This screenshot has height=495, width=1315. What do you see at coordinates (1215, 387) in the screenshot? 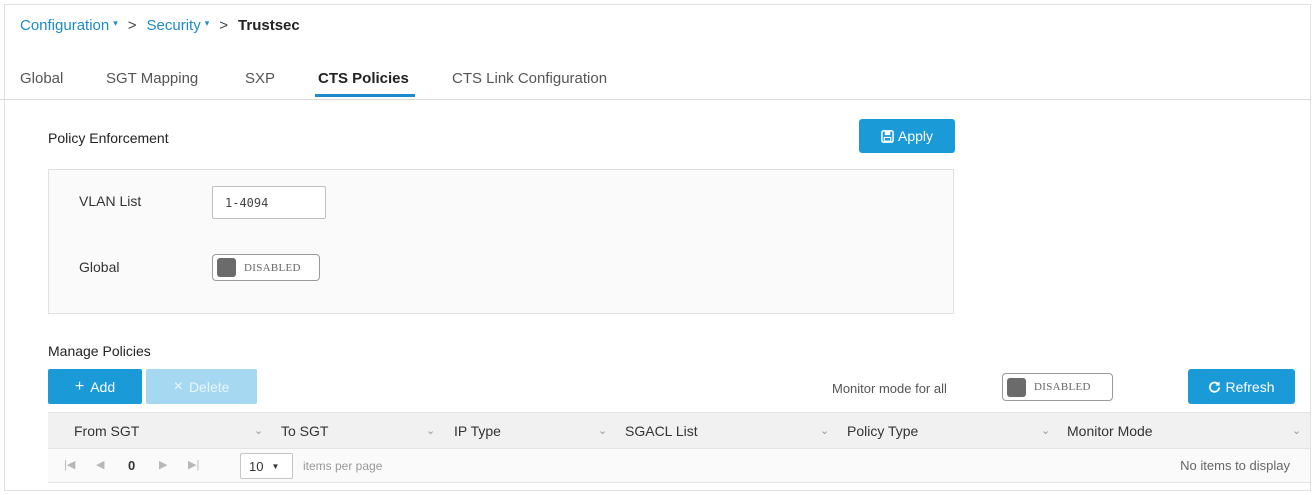
I see `refresh-icon` at bounding box center [1215, 387].